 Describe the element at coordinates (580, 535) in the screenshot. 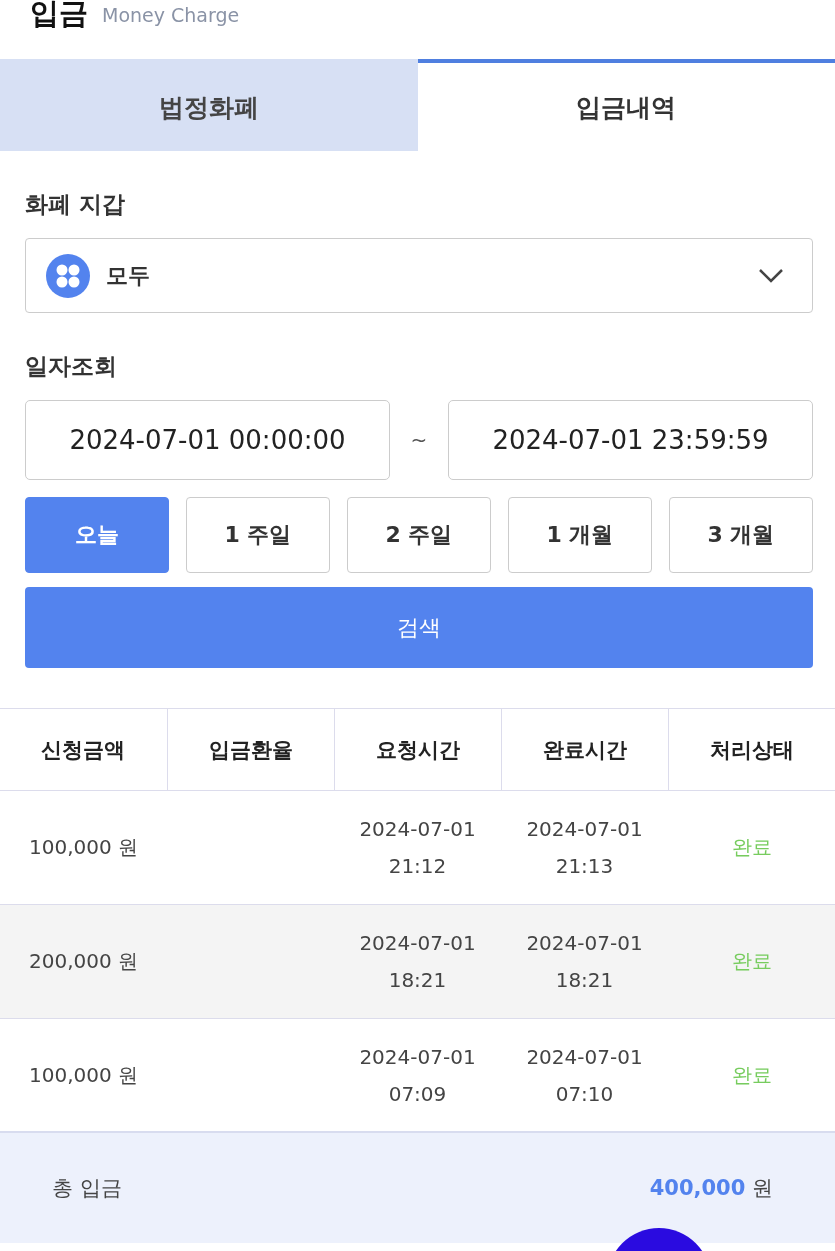

I see `period-button: 1 개월` at that location.